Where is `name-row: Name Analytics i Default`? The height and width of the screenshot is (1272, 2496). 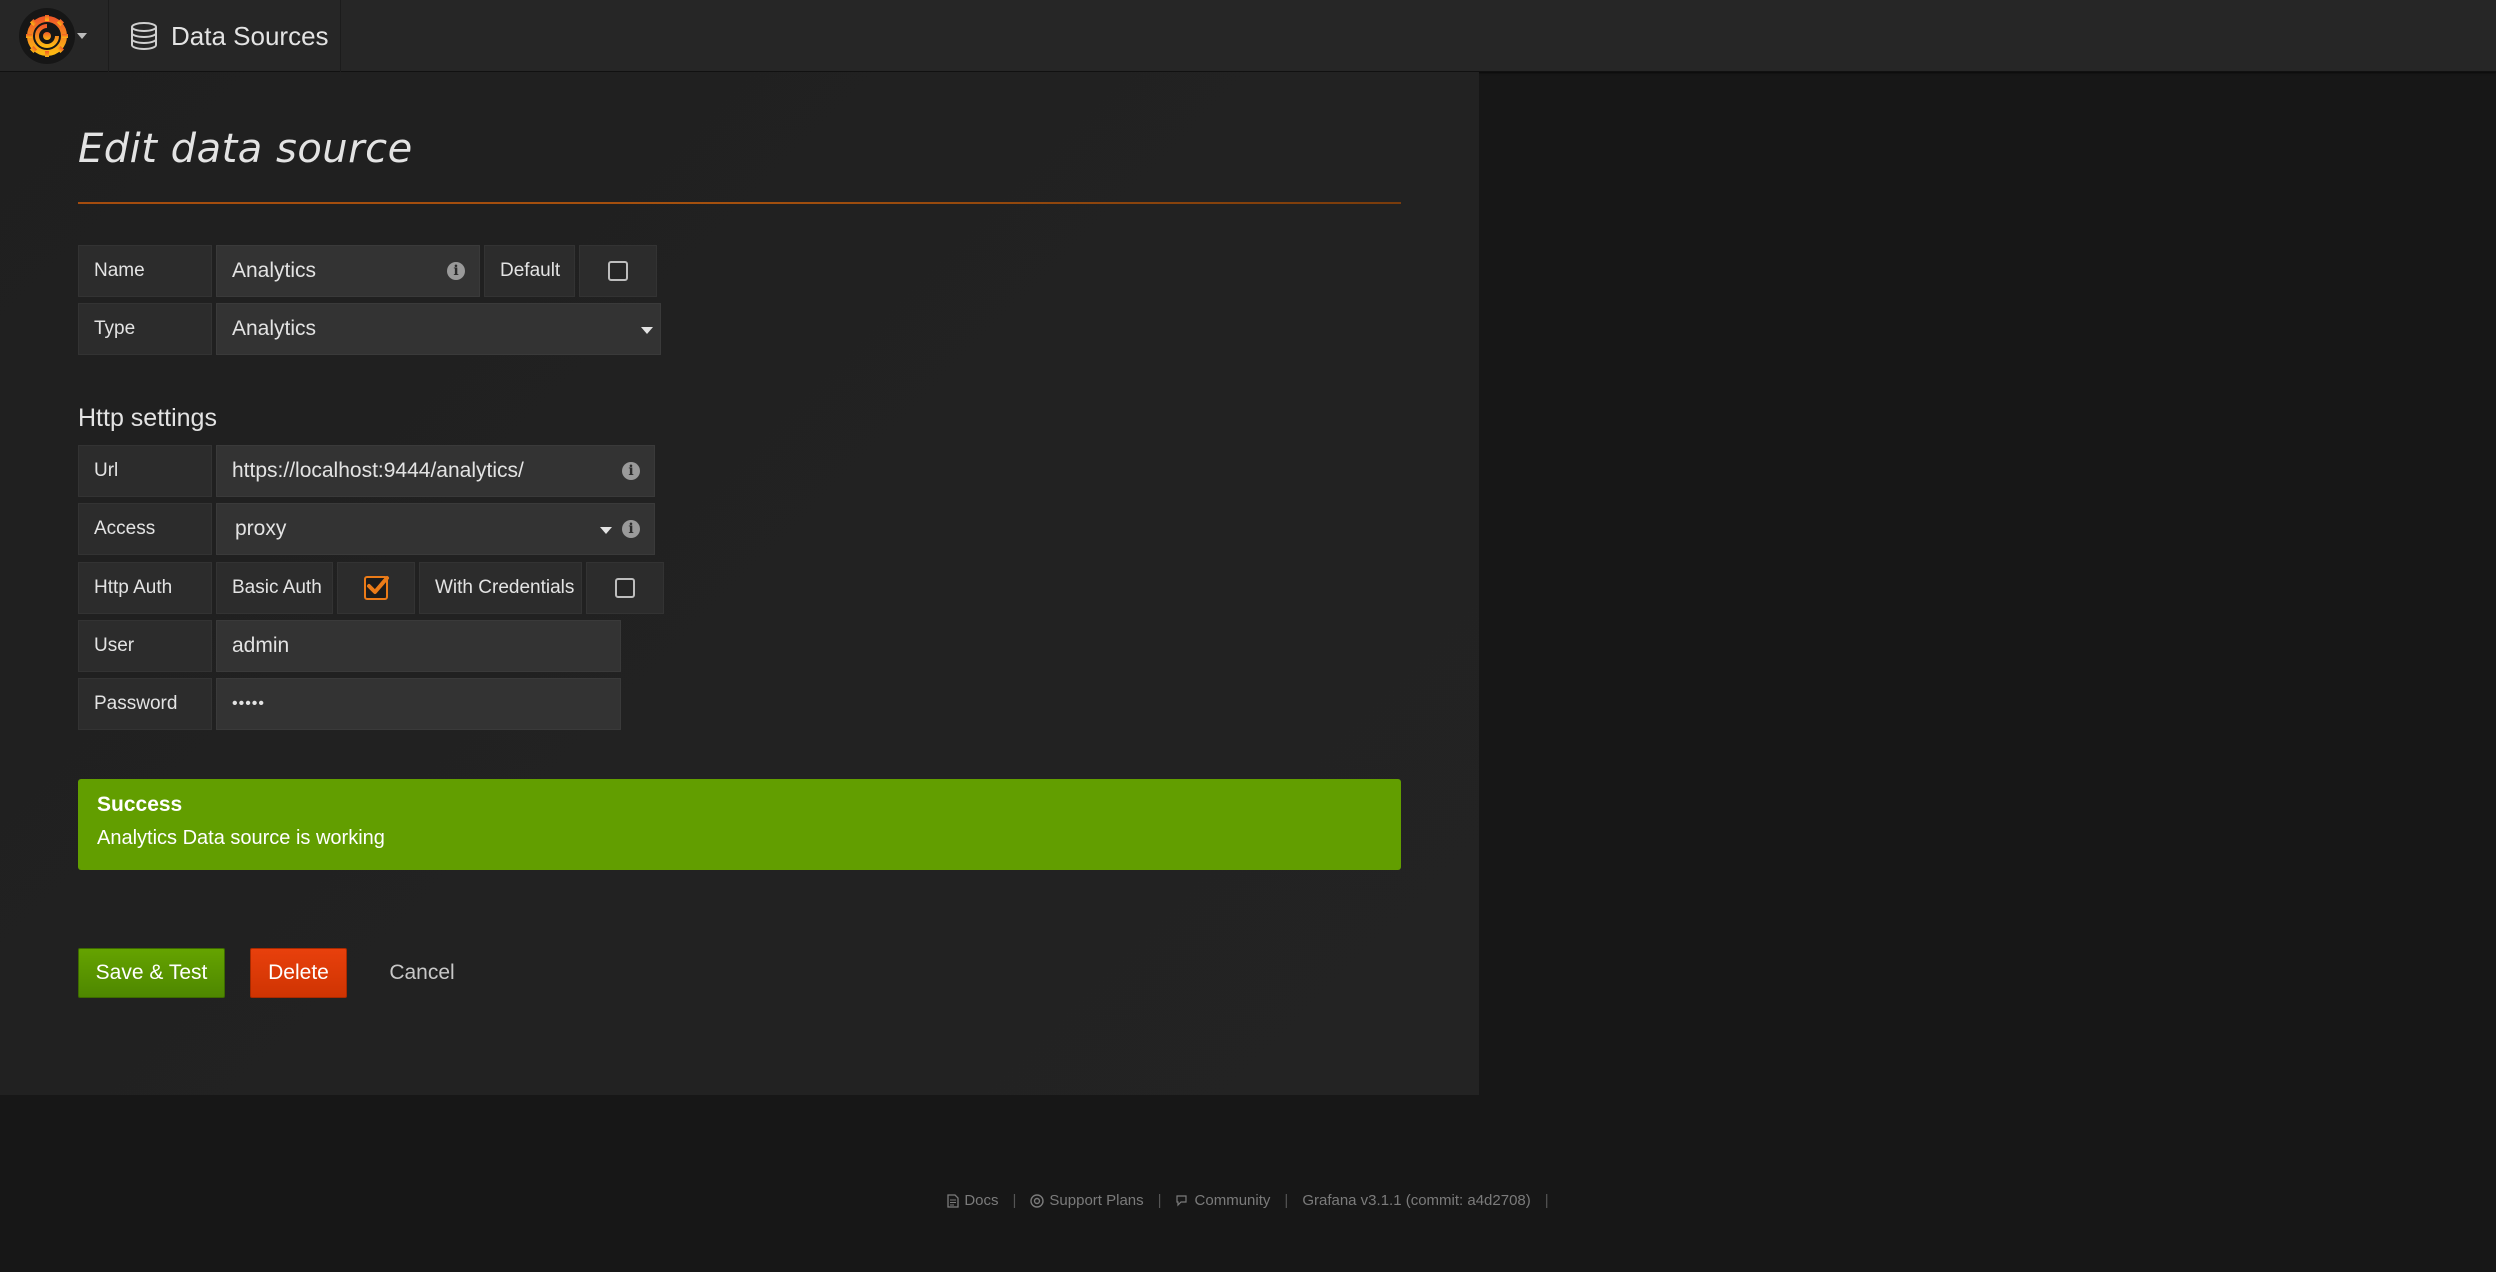
name-row: Name Analytics i Default is located at coordinates (367, 271).